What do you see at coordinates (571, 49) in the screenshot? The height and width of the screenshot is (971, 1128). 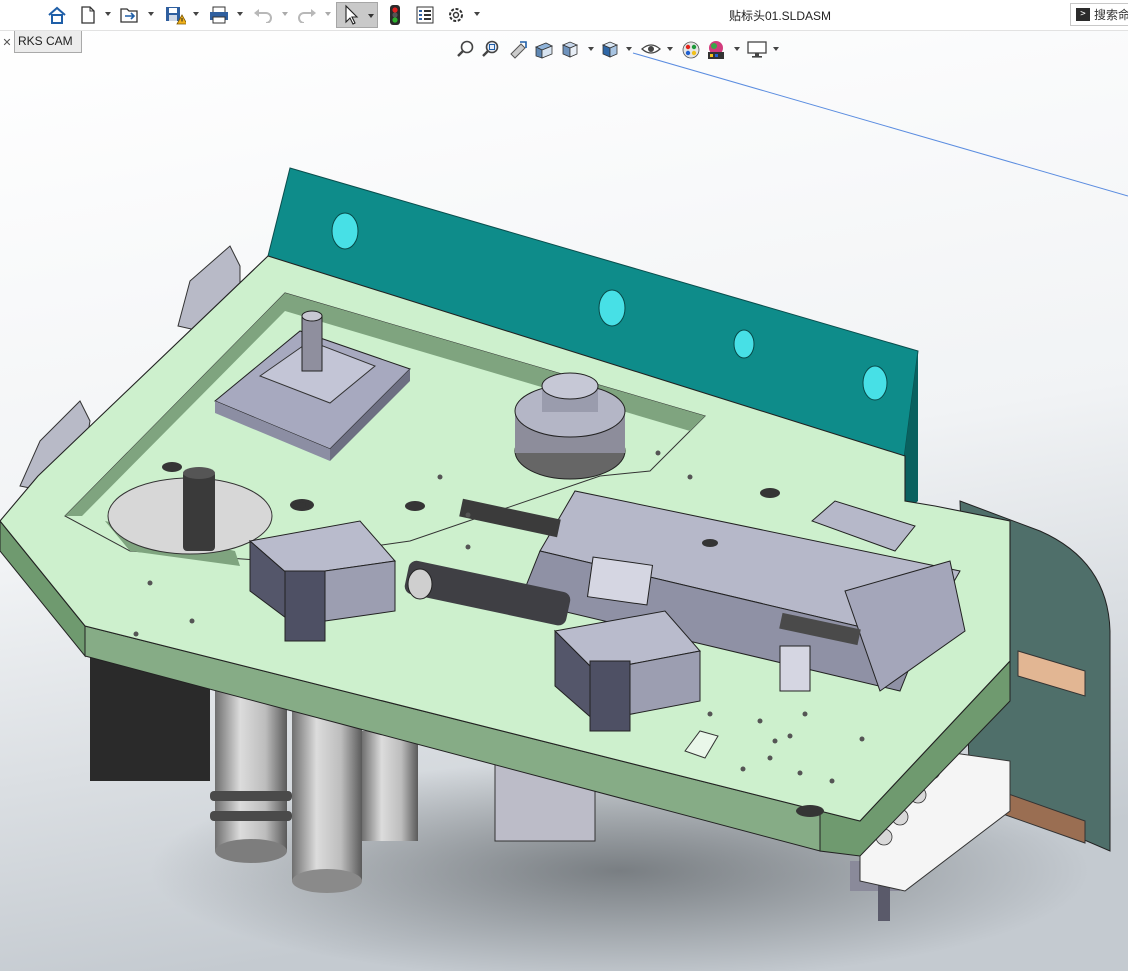 I see `view-orientation-icon` at bounding box center [571, 49].